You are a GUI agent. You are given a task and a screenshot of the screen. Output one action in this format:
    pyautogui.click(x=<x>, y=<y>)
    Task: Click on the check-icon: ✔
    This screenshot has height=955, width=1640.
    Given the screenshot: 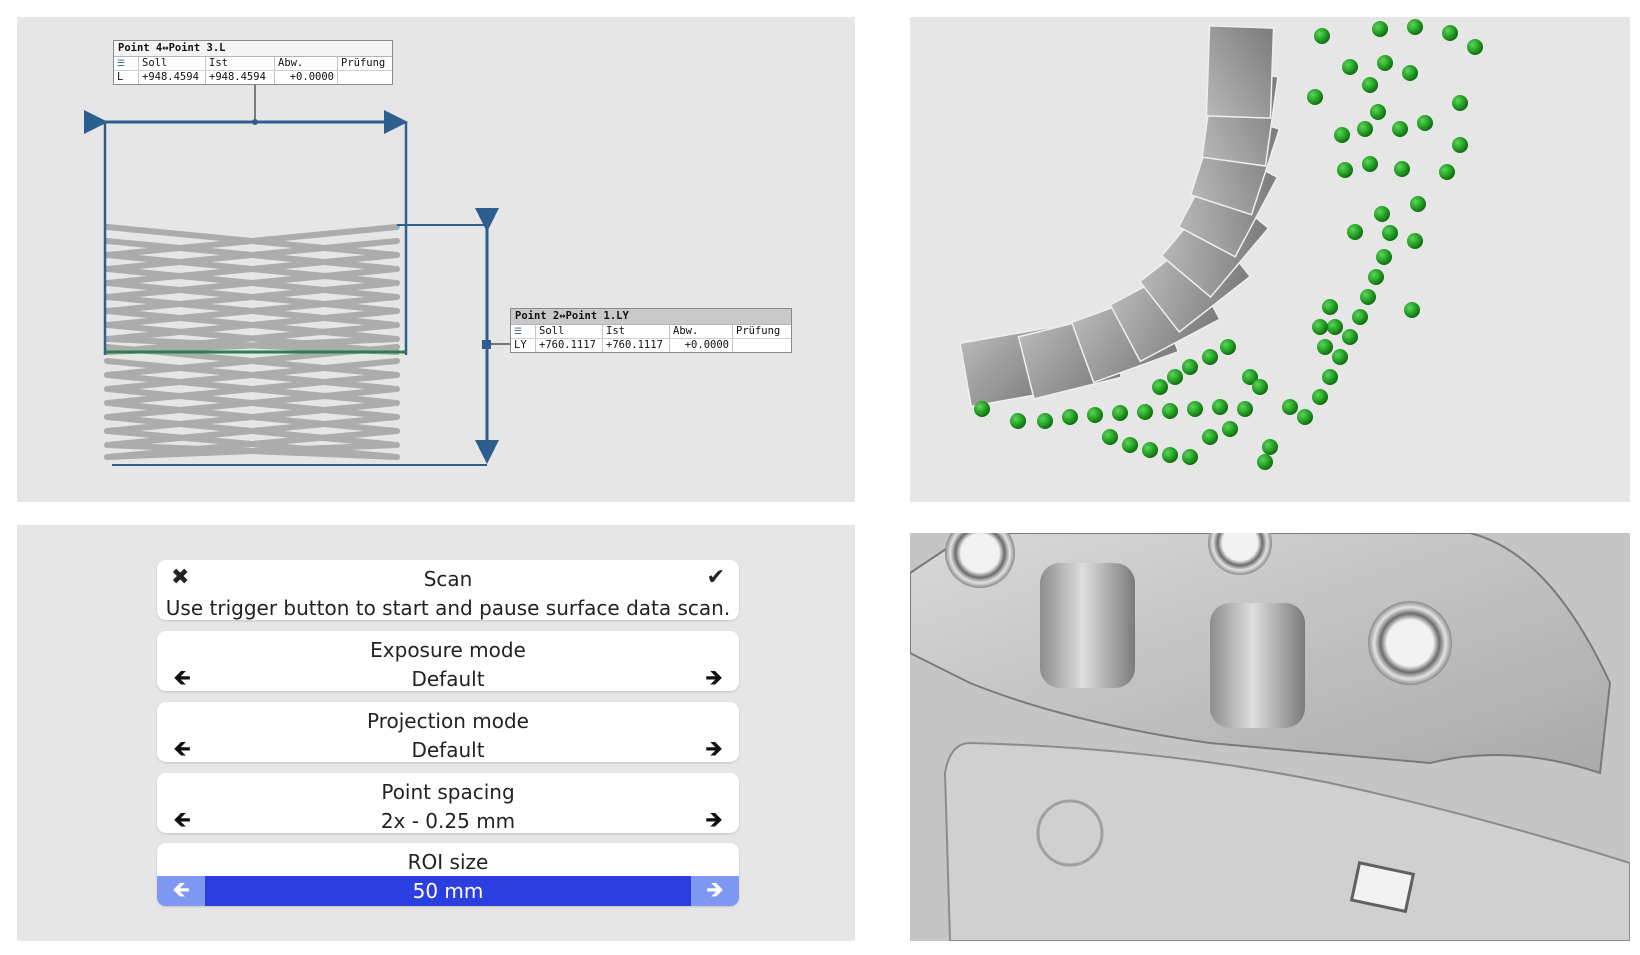 What is the action you would take?
    pyautogui.click(x=716, y=578)
    